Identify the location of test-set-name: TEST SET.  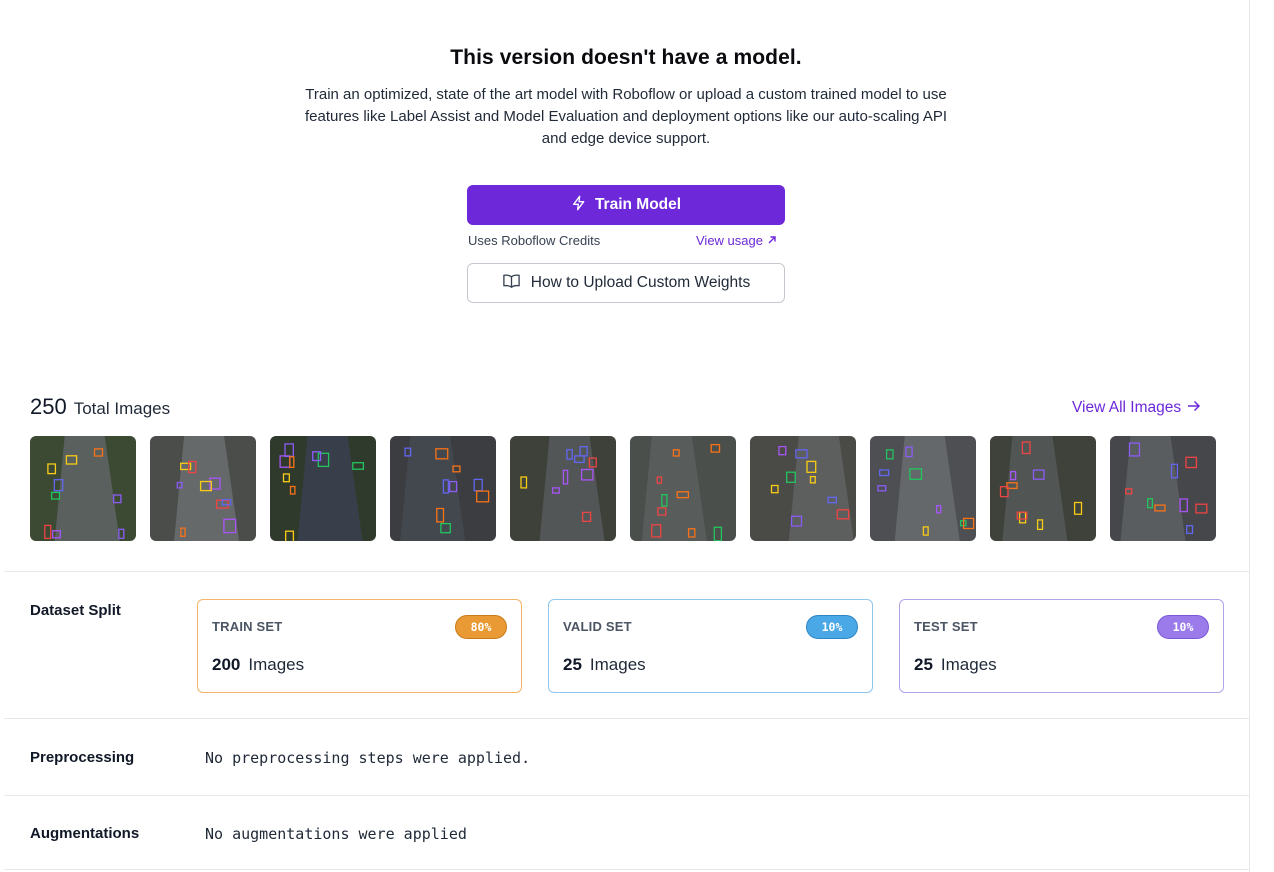
(946, 626).